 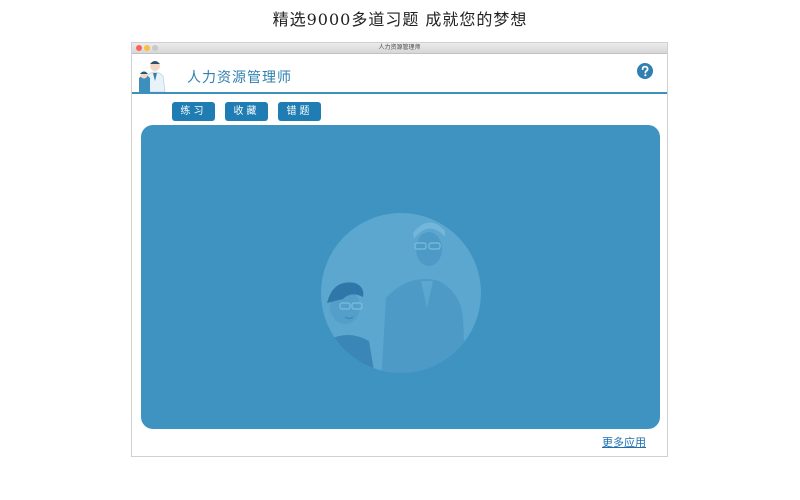 I want to click on more-apps-link: 更多应用, so click(x=624, y=442).